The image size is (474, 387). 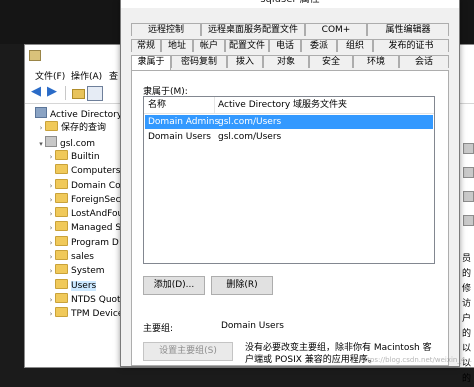 I want to click on tree-node-label: Computers, so click(x=96, y=171).